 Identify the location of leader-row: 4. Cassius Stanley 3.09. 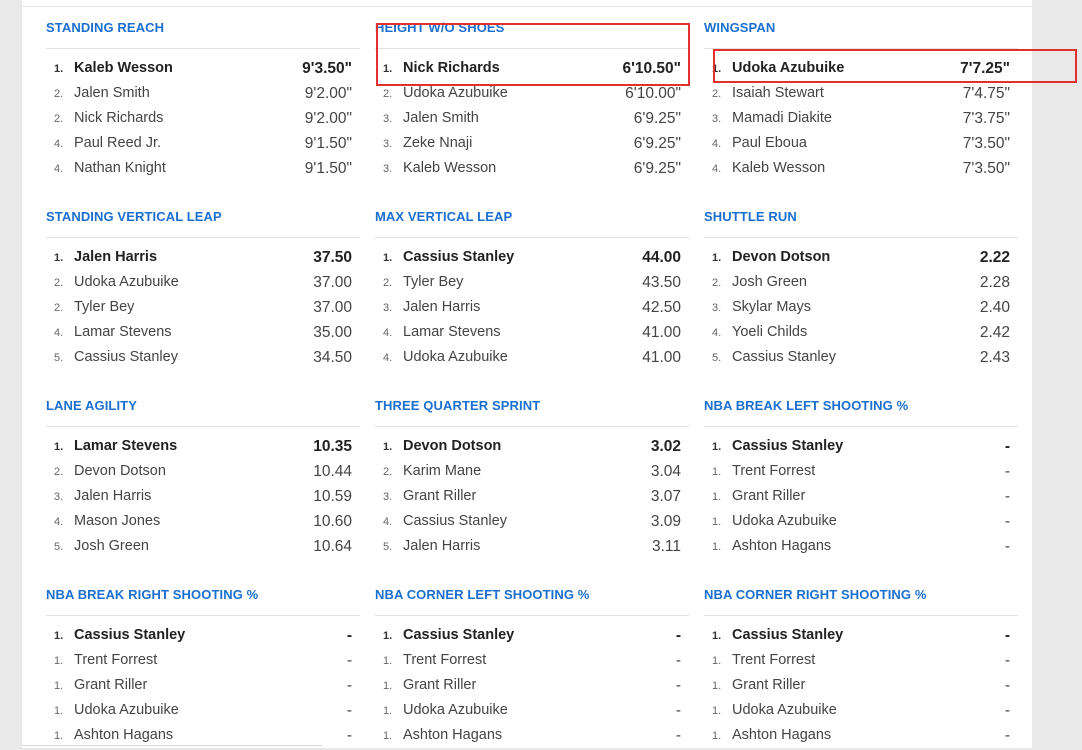
(532, 523).